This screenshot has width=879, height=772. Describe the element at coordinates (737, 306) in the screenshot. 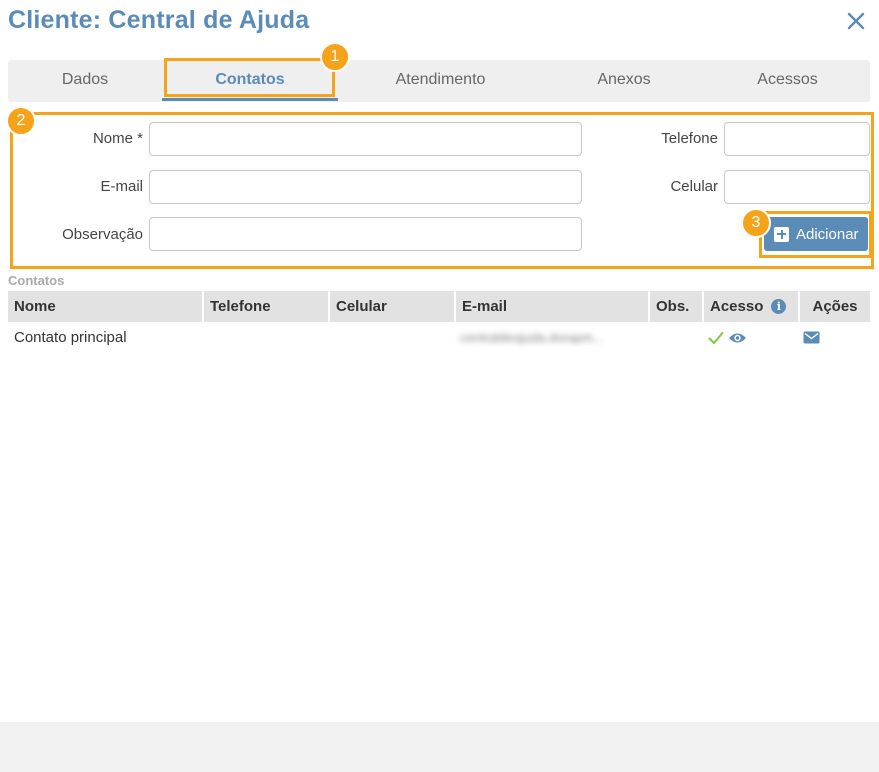

I see `column-acesso-label: Acesso` at that location.